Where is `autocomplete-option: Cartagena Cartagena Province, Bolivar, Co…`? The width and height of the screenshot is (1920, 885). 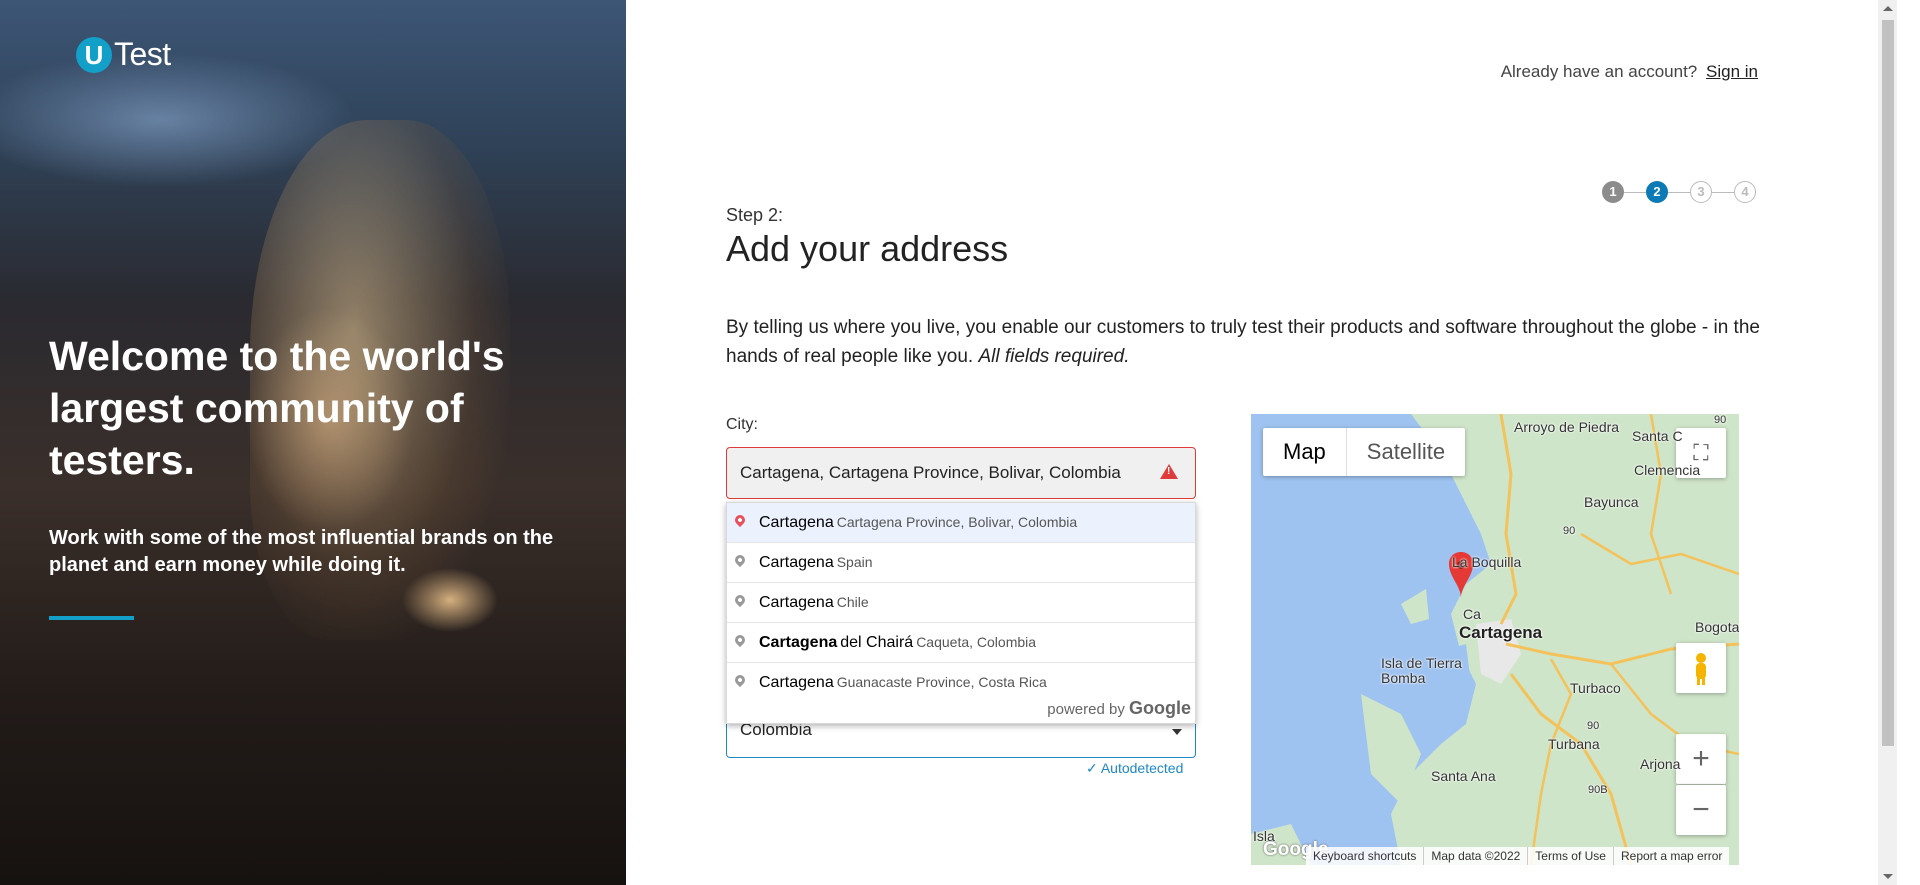
autocomplete-option: Cartagena Cartagena Province, Bolivar, Co… is located at coordinates (961, 523).